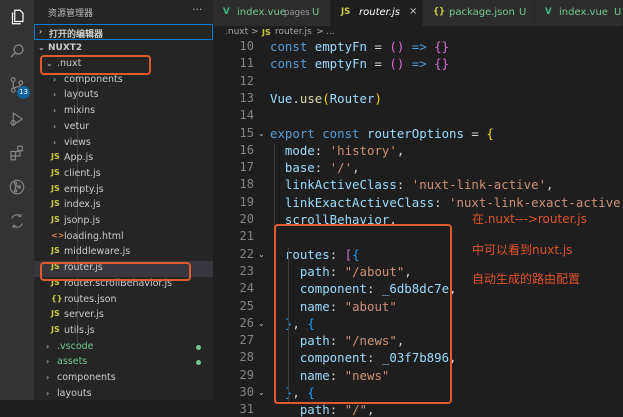 The width and height of the screenshot is (623, 417). Describe the element at coordinates (123, 144) in the screenshot. I see `tree-folder: › views` at that location.